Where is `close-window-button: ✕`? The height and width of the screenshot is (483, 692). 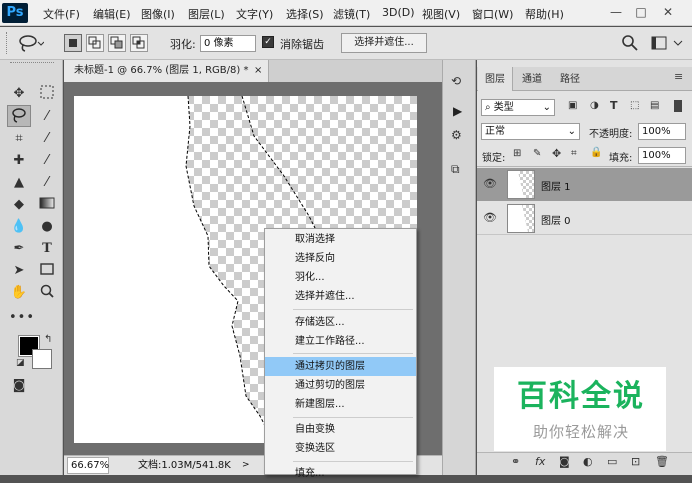
close-window-button: ✕ is located at coordinates (668, 12).